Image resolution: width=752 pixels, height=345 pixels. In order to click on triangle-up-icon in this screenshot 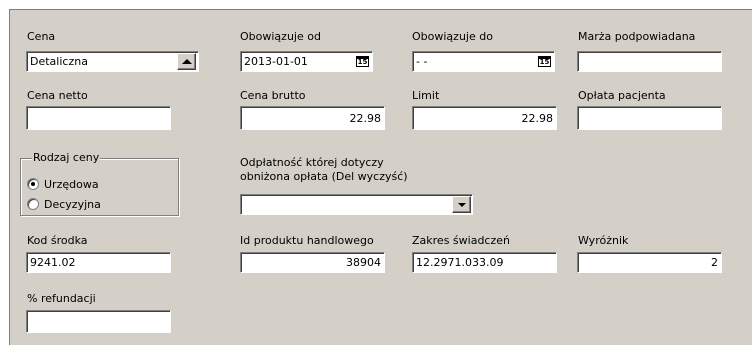, I will do `click(186, 61)`.